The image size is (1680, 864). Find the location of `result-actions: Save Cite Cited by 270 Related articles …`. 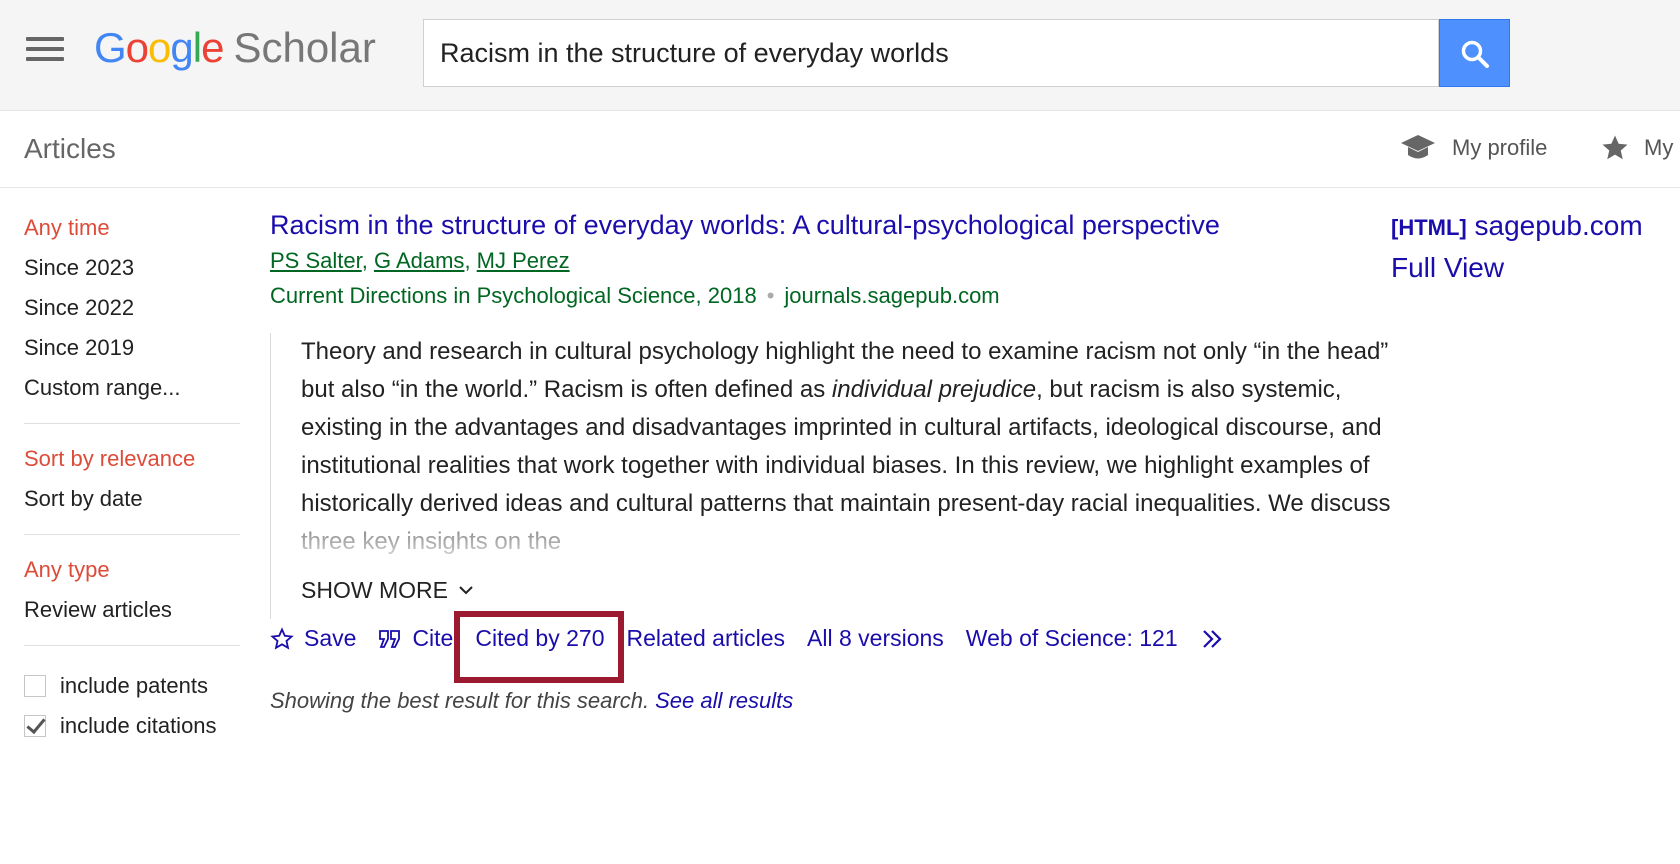

result-actions: Save Cite Cited by 270 Related articles … is located at coordinates (840, 647).